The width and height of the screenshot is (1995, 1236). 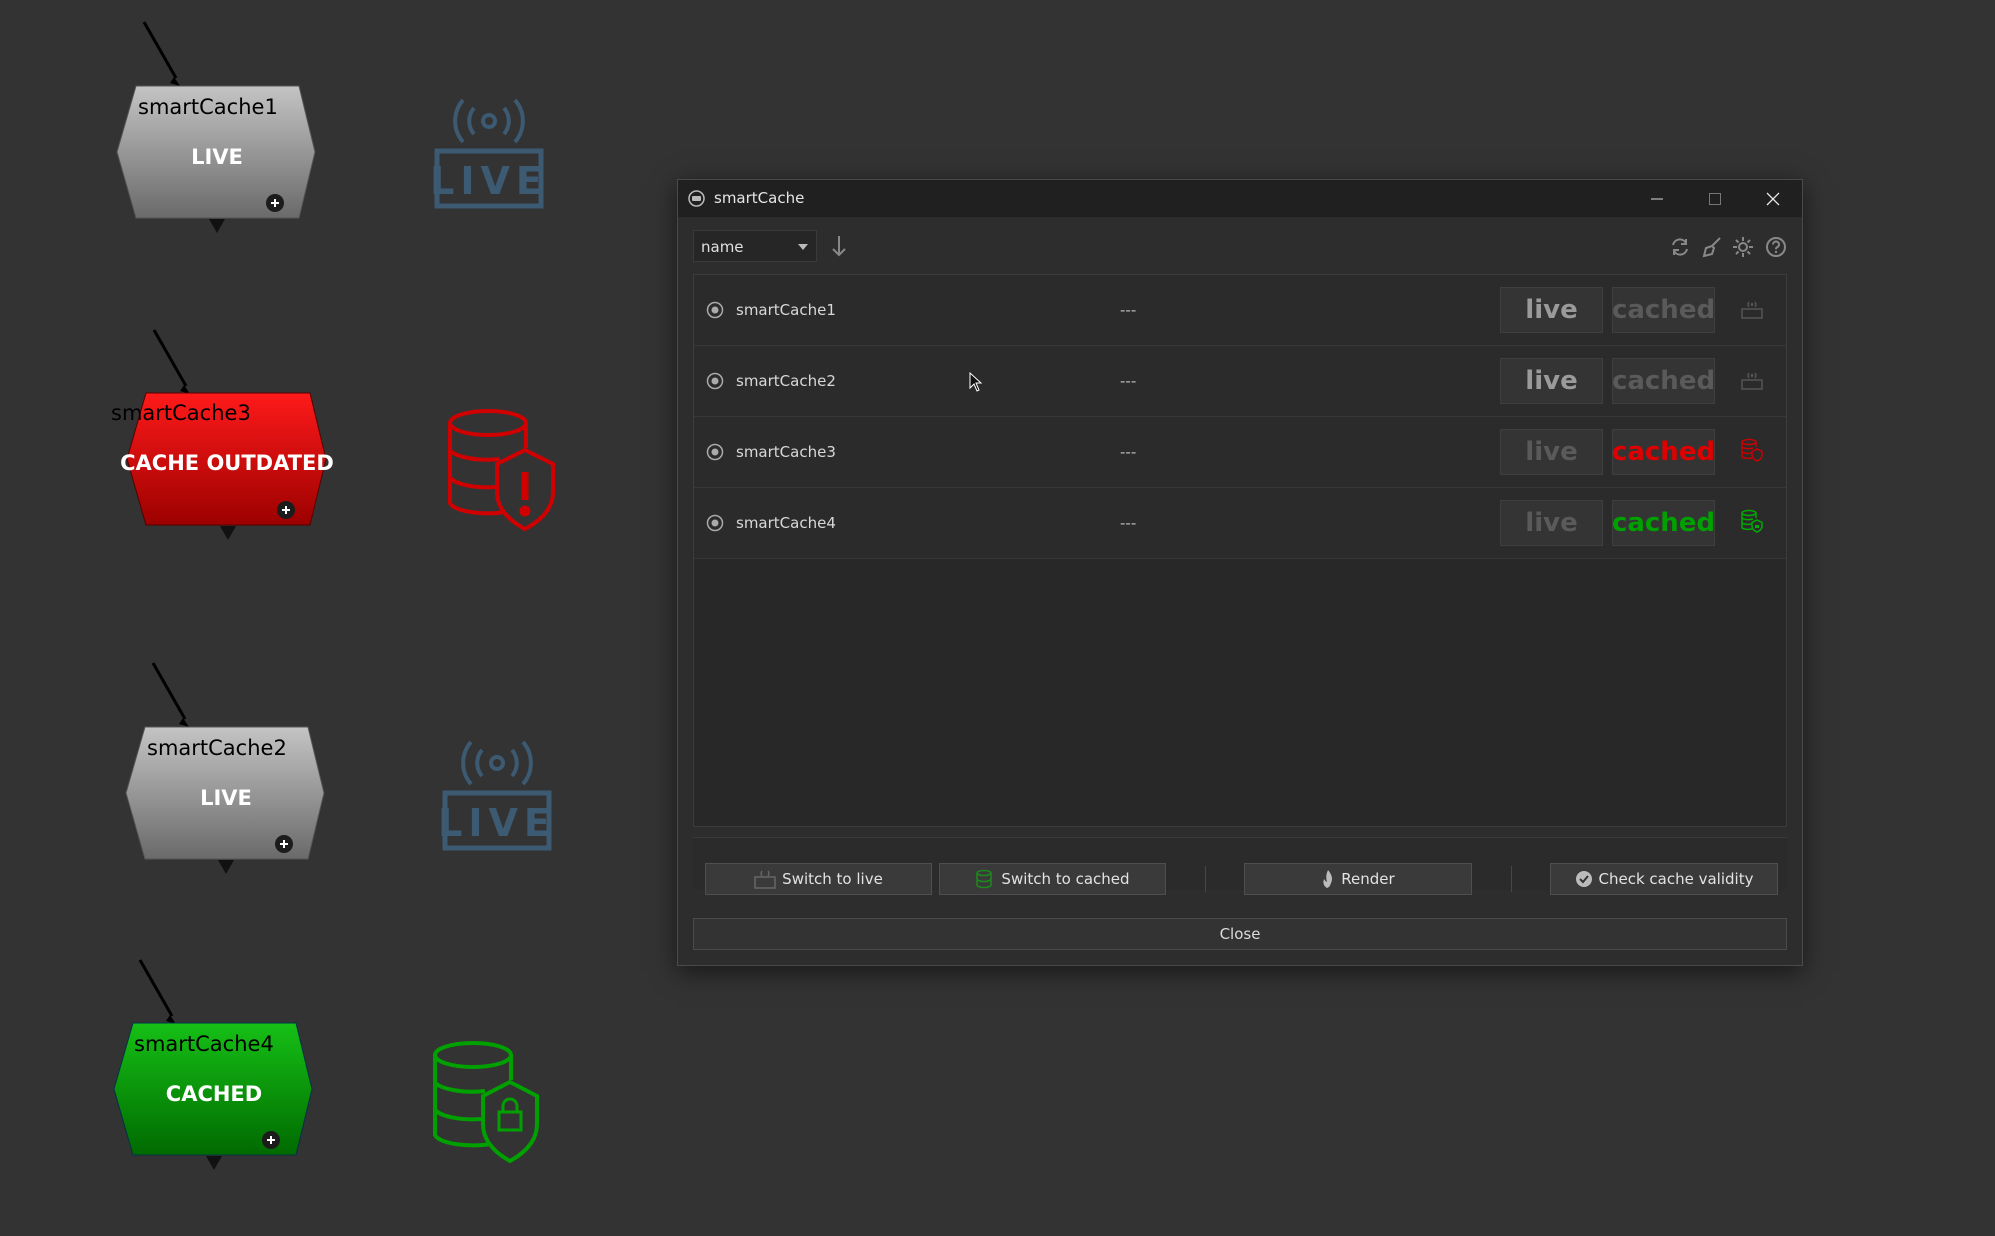 I want to click on cache-row-smartcache4: smartCache4 --- live cached, so click(x=1240, y=523).